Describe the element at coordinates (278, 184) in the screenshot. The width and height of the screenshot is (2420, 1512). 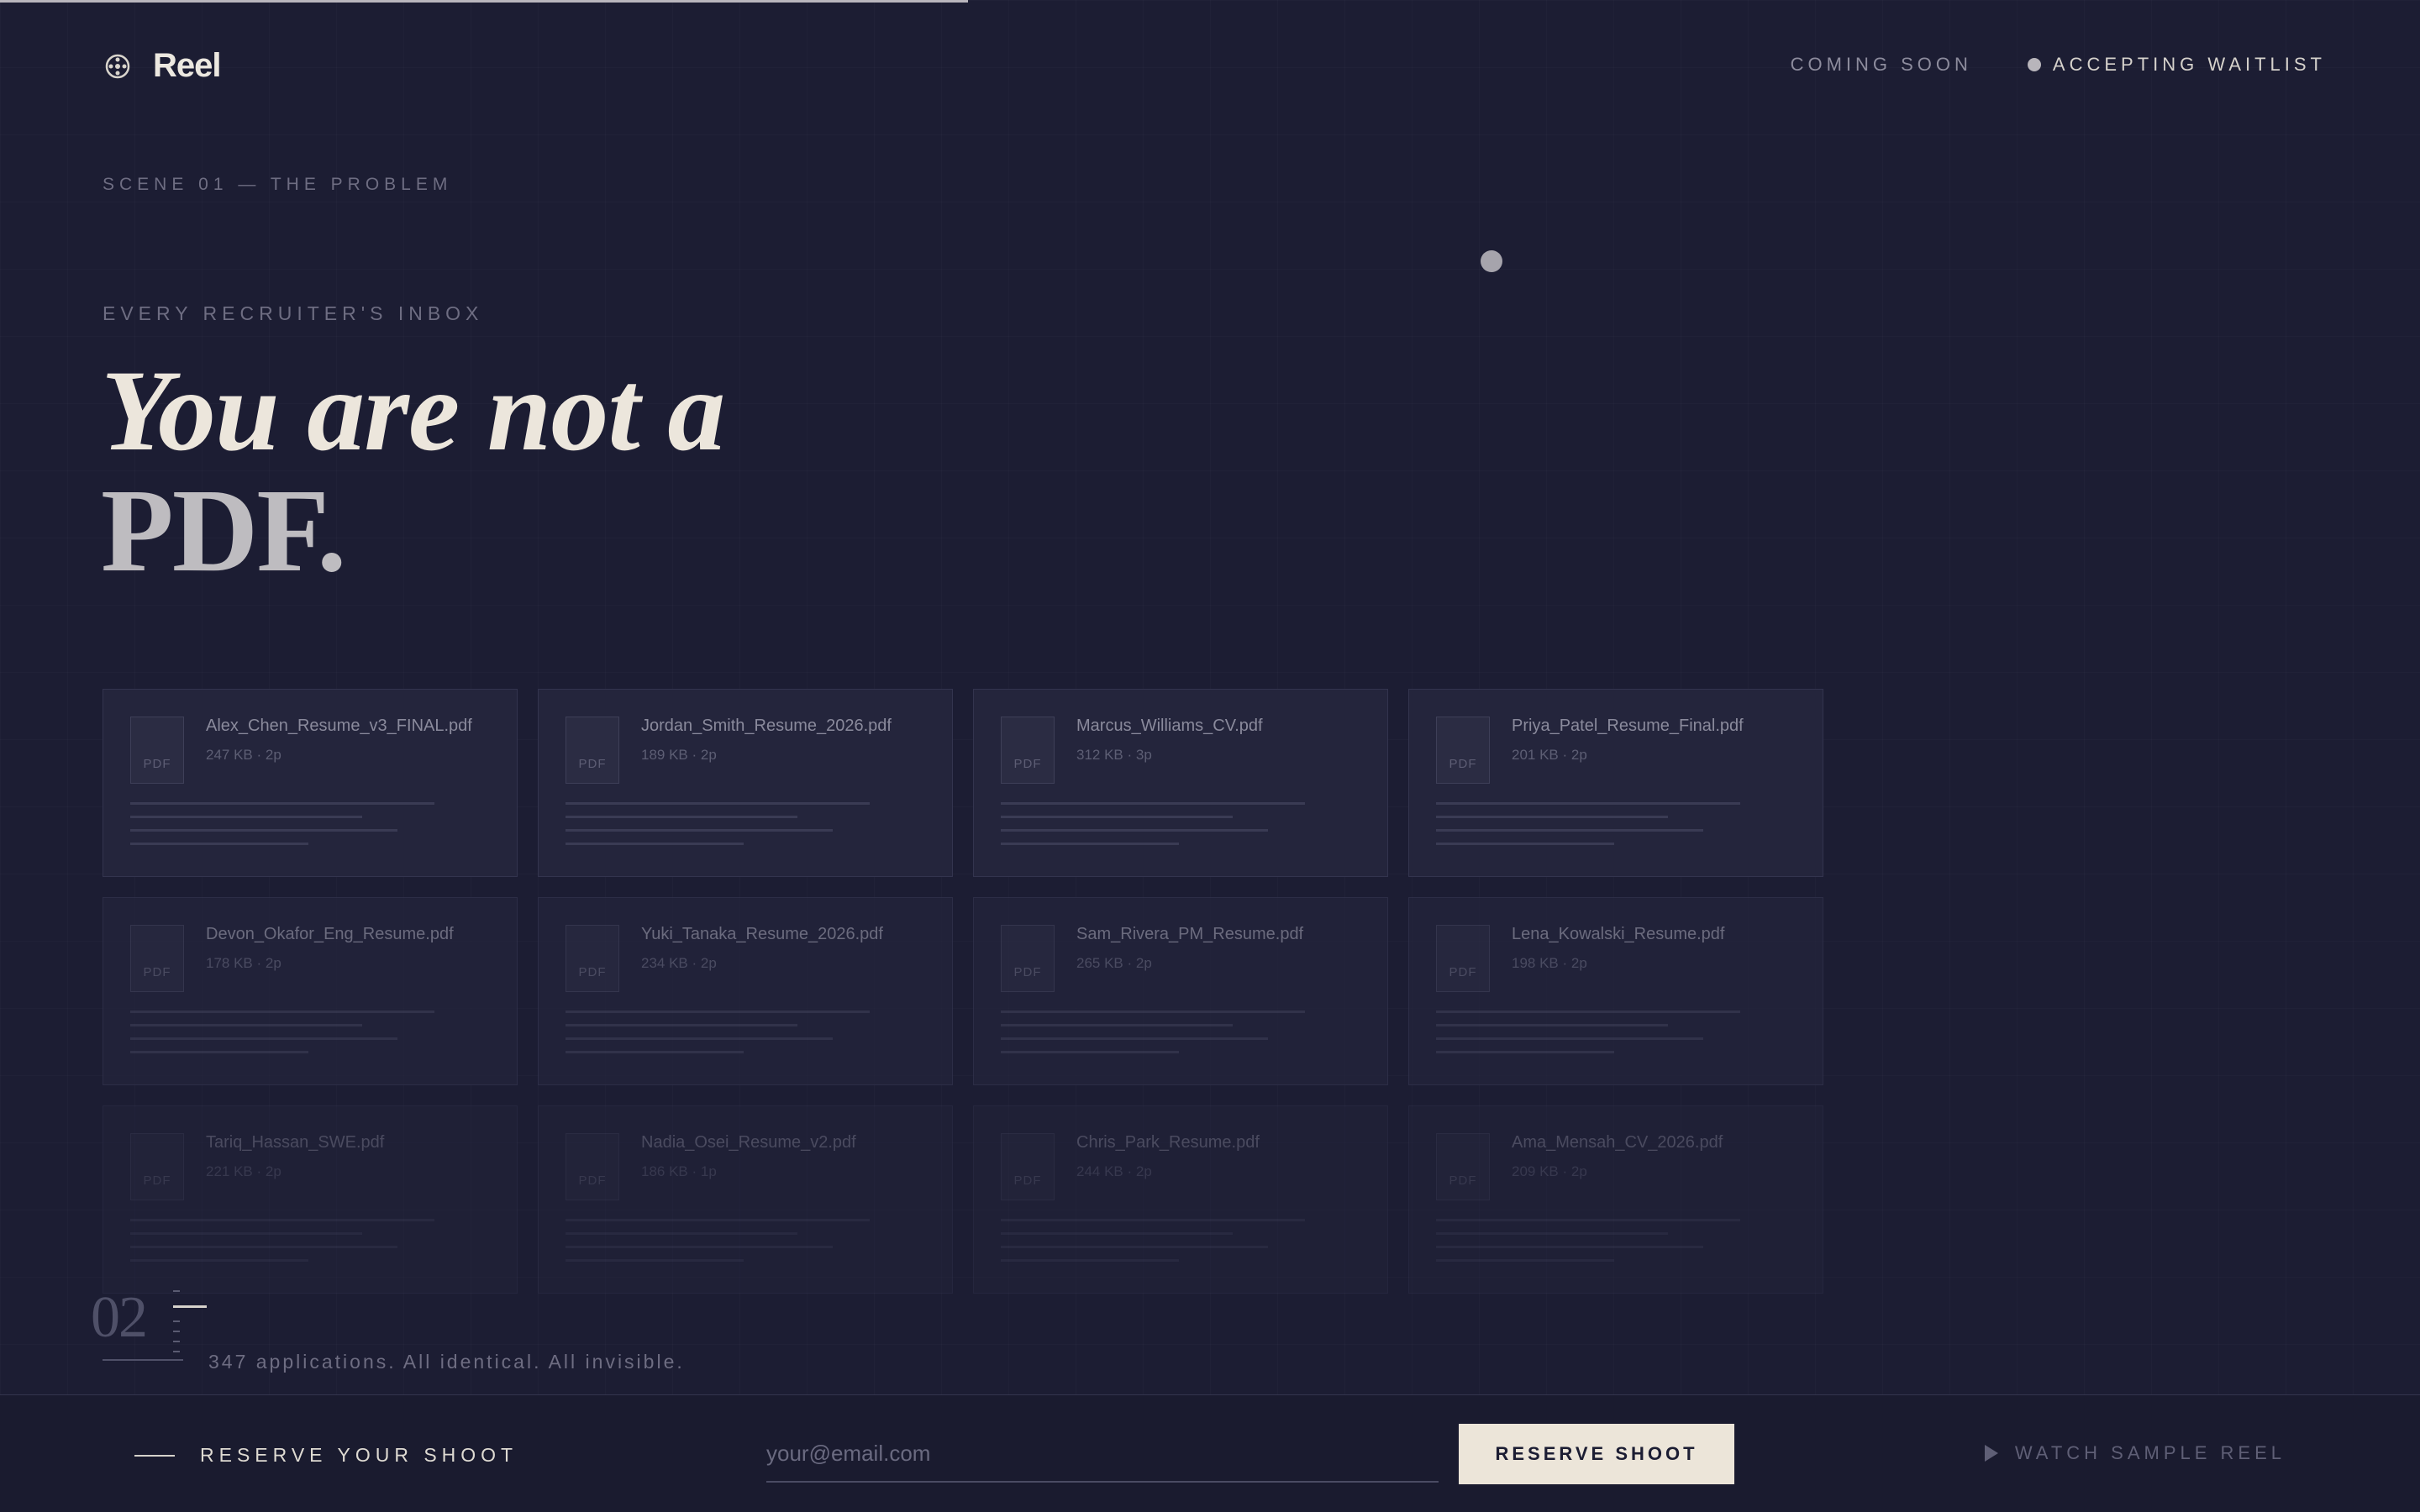
I see `scene-label: SCENE 01 — THE PROBLEM` at that location.